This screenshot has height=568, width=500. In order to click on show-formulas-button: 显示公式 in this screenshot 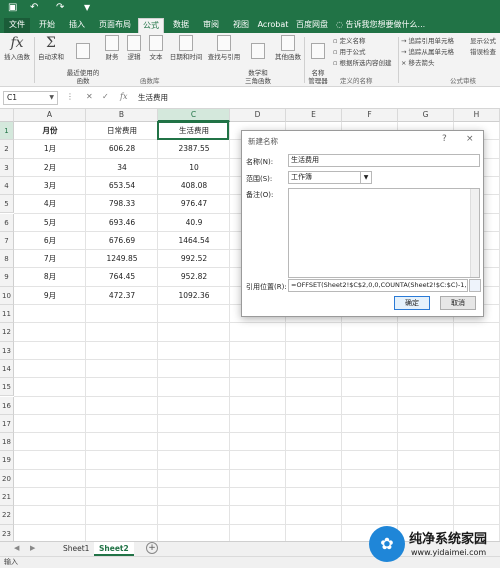, I will do `click(483, 41)`.